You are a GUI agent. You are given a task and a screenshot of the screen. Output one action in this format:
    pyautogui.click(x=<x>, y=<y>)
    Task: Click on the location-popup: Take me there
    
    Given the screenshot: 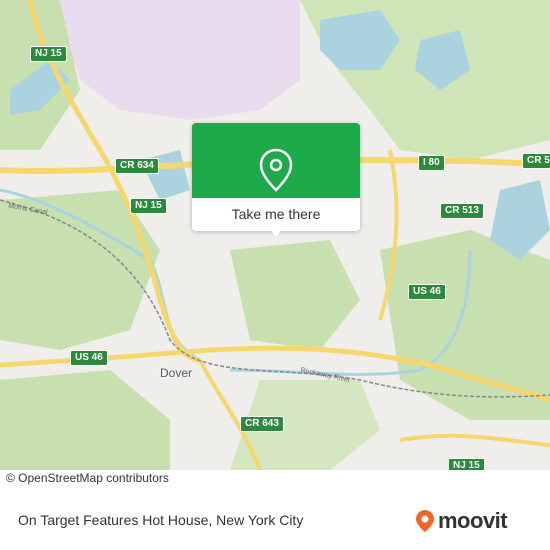 What is the action you would take?
    pyautogui.click(x=276, y=180)
    